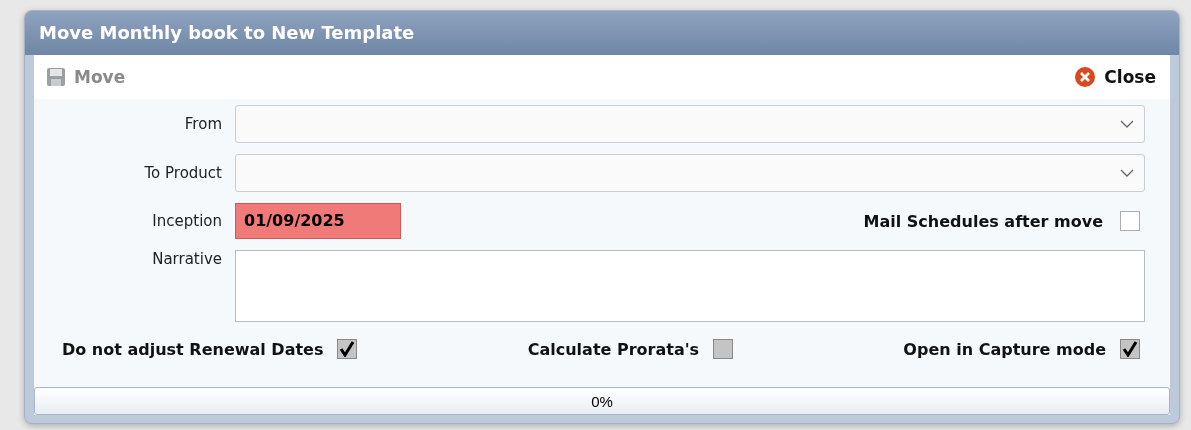 The height and width of the screenshot is (430, 1191). I want to click on checkbox, so click(1130, 221).